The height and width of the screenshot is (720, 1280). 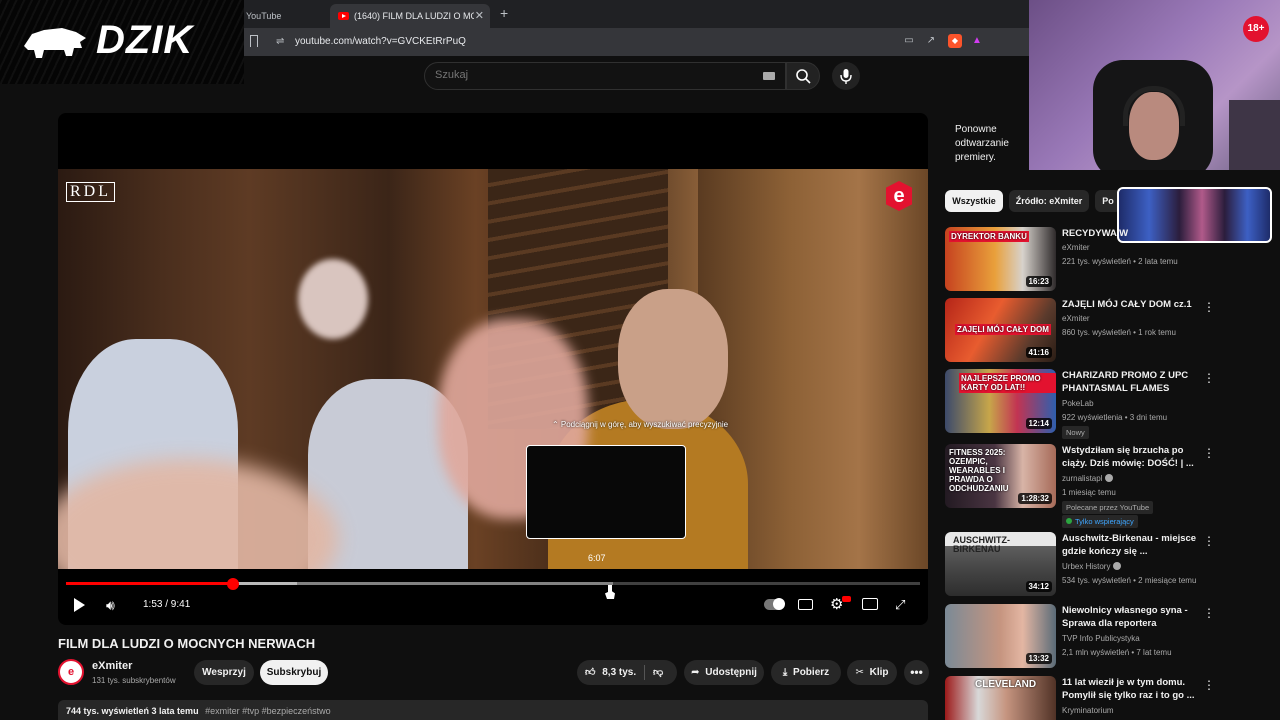 I want to click on volume-icon: 🔊︎, so click(x=115, y=605).